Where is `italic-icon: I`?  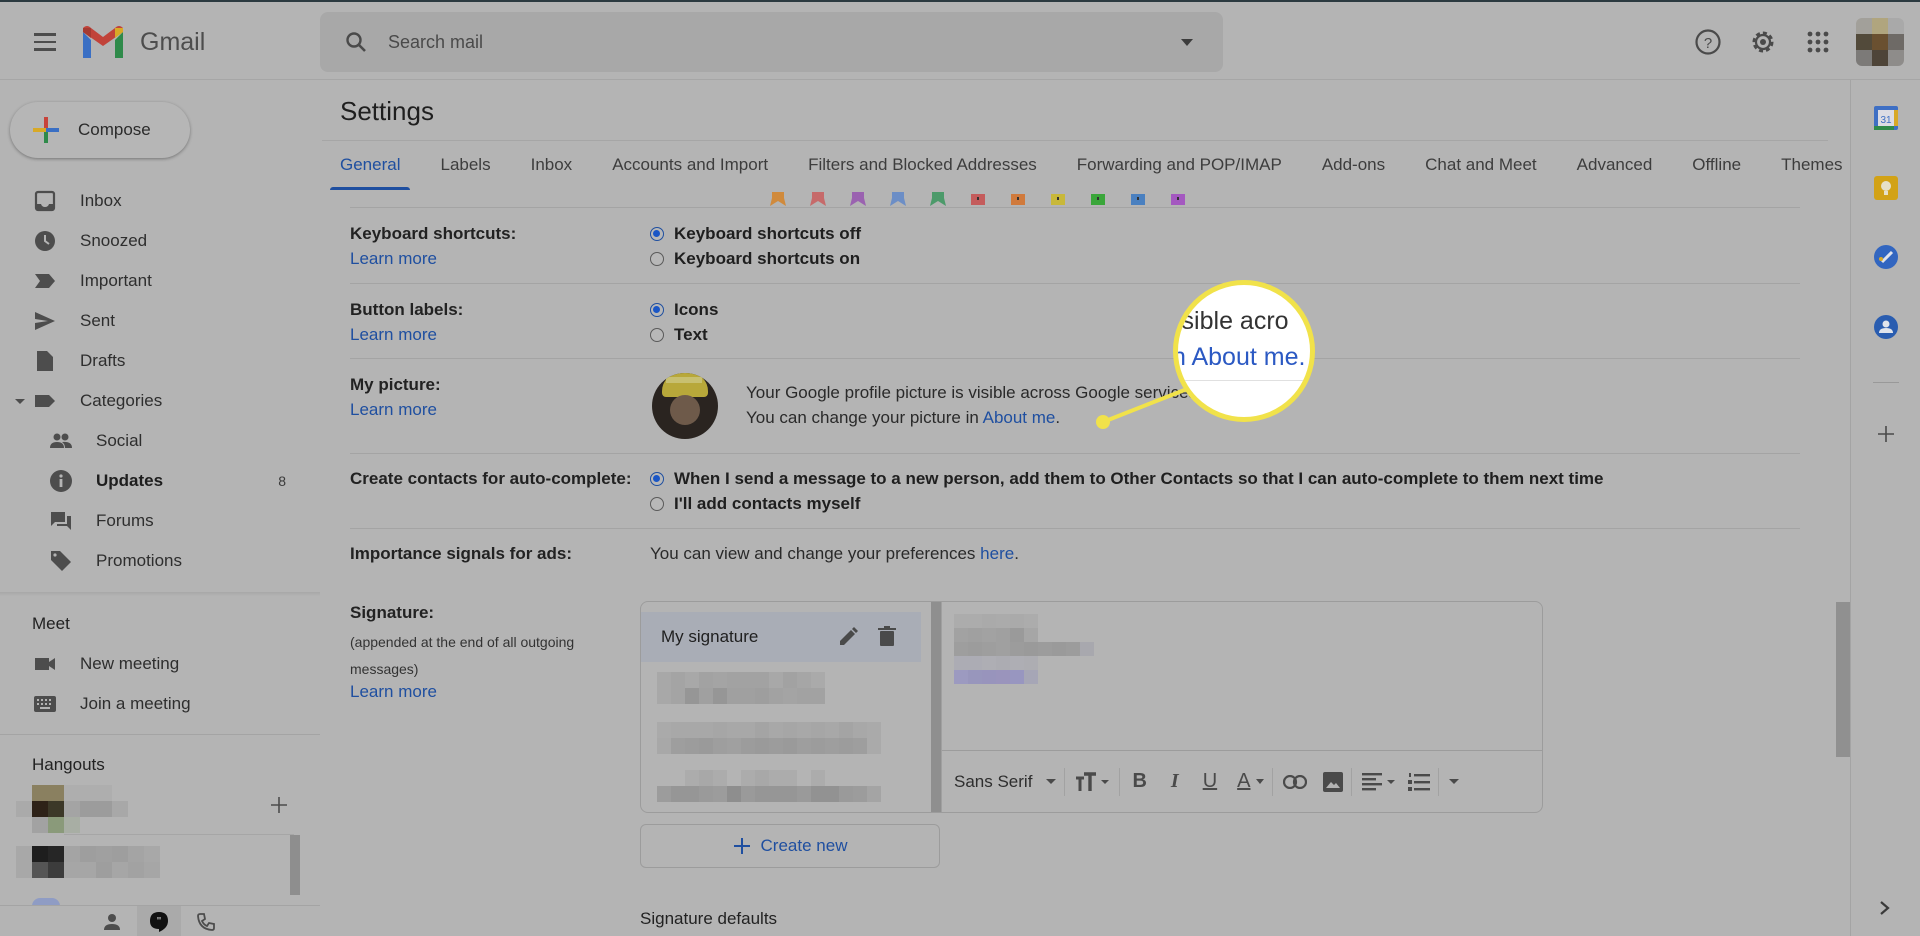 italic-icon: I is located at coordinates (1175, 782).